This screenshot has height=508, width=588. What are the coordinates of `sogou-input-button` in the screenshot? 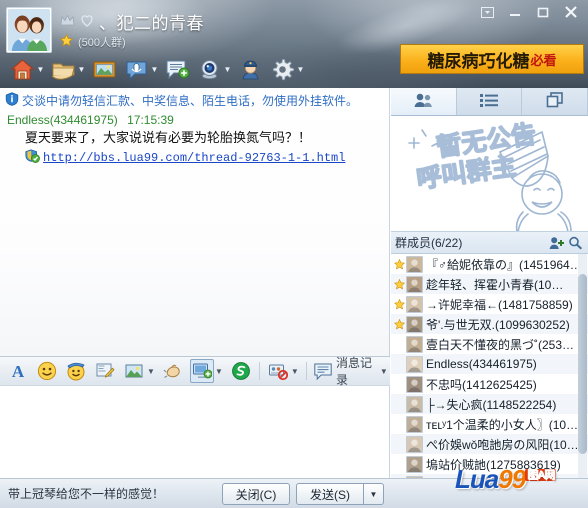 It's located at (241, 371).